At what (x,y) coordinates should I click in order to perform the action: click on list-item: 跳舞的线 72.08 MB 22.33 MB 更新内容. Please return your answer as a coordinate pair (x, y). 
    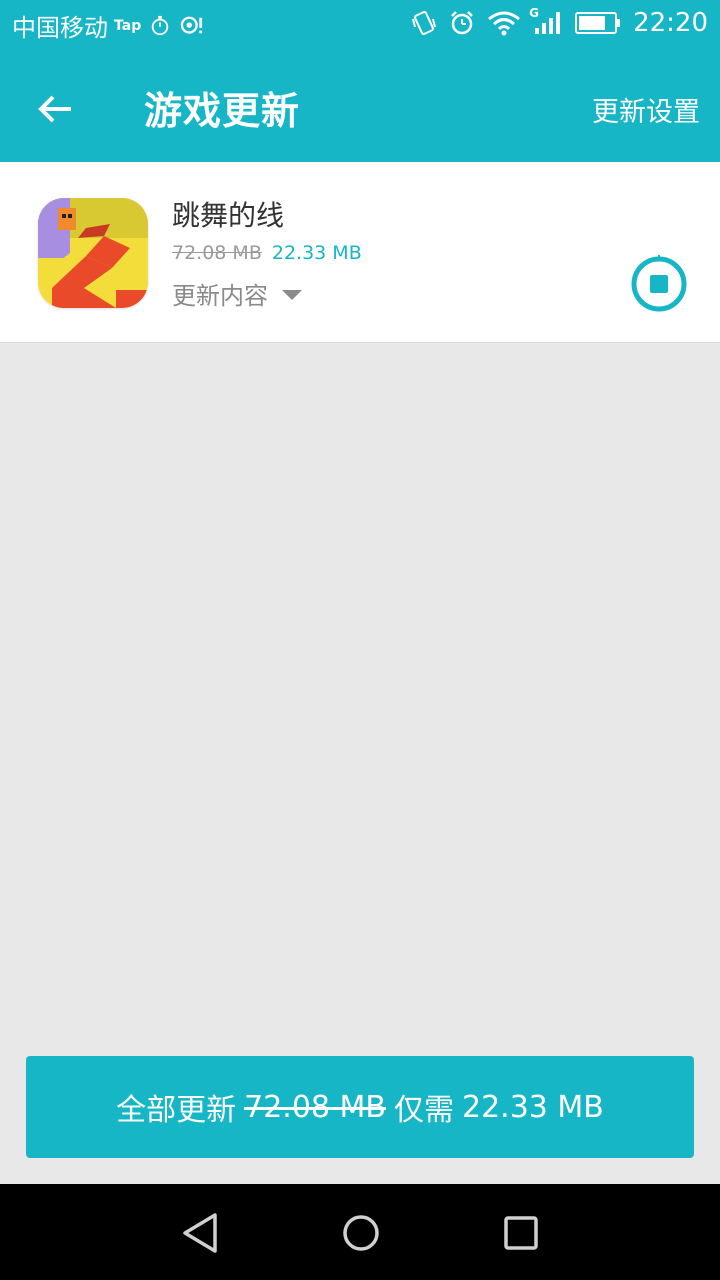
    Looking at the image, I should click on (360, 252).